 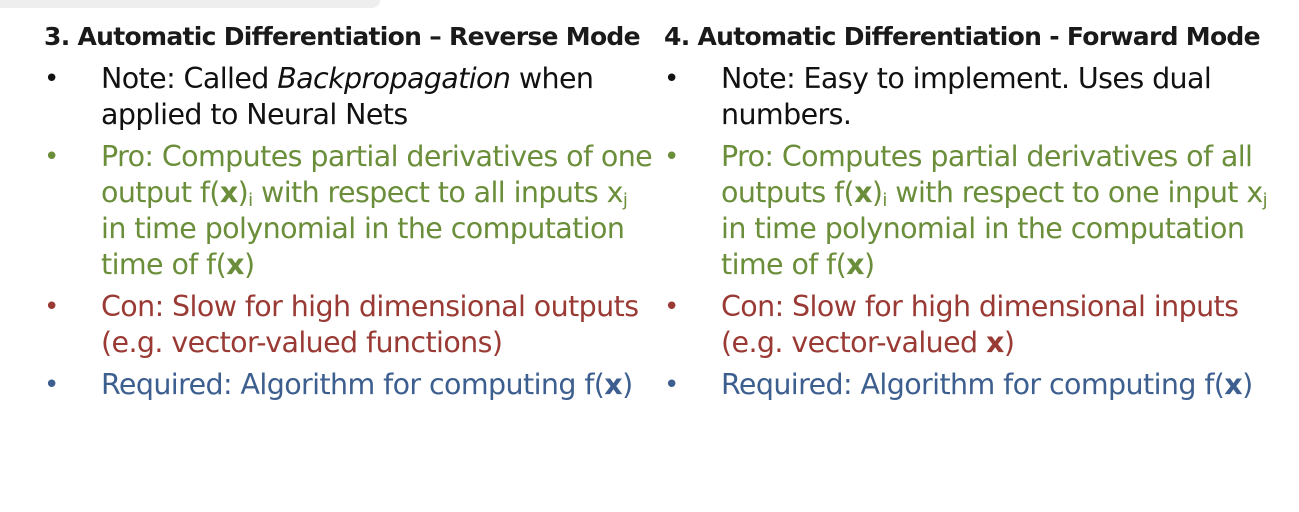 What do you see at coordinates (190, 4) in the screenshot?
I see `top-tab-decoration` at bounding box center [190, 4].